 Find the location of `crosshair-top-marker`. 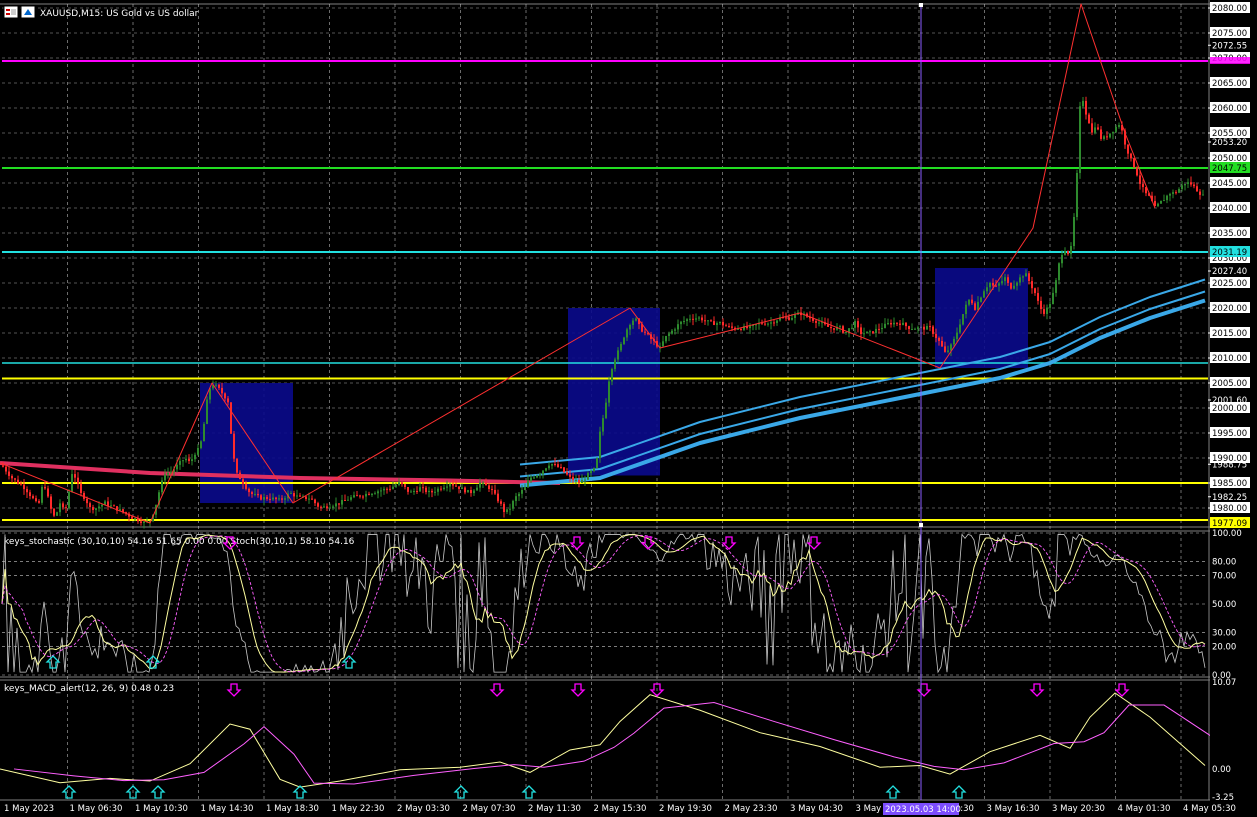

crosshair-top-marker is located at coordinates (921, 5).